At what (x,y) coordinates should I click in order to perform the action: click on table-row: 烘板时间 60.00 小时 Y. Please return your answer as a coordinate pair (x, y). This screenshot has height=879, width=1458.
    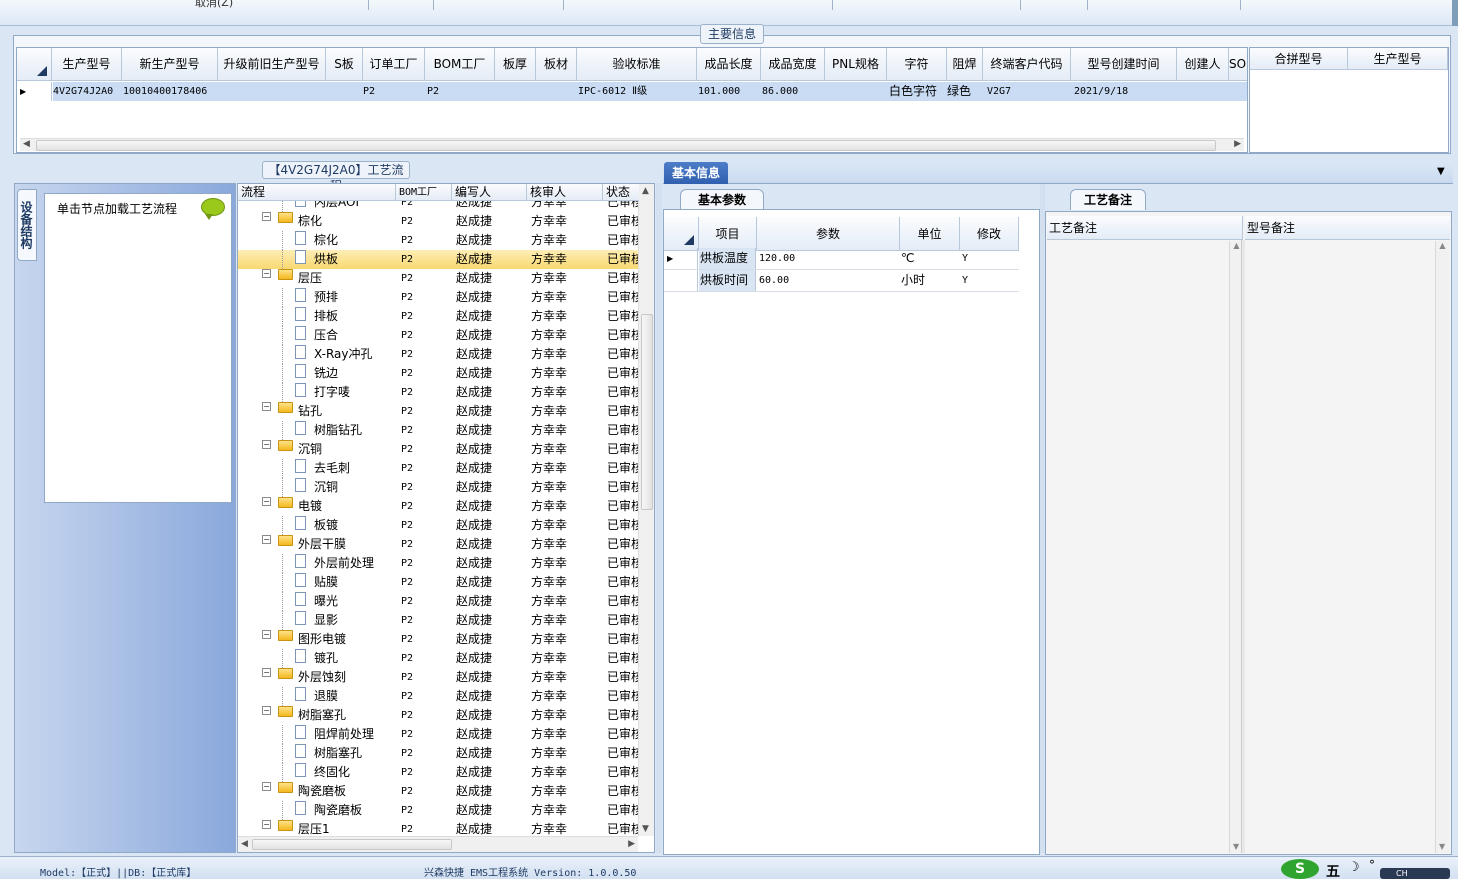
    Looking at the image, I should click on (841, 281).